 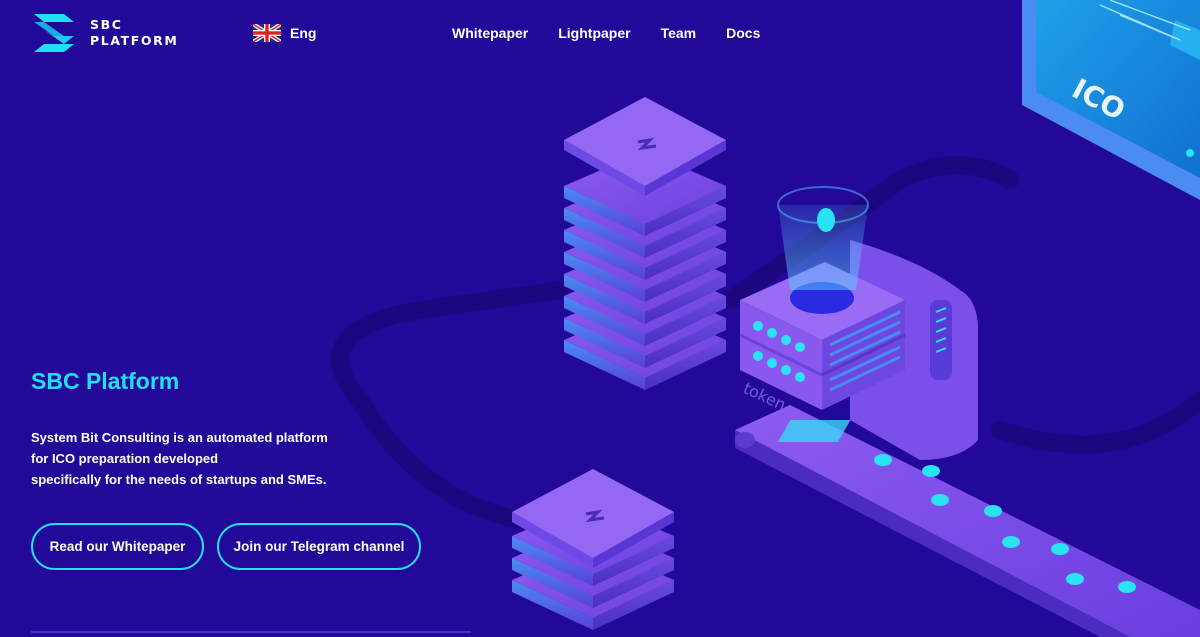 What do you see at coordinates (251, 632) in the screenshot?
I see `section-divider` at bounding box center [251, 632].